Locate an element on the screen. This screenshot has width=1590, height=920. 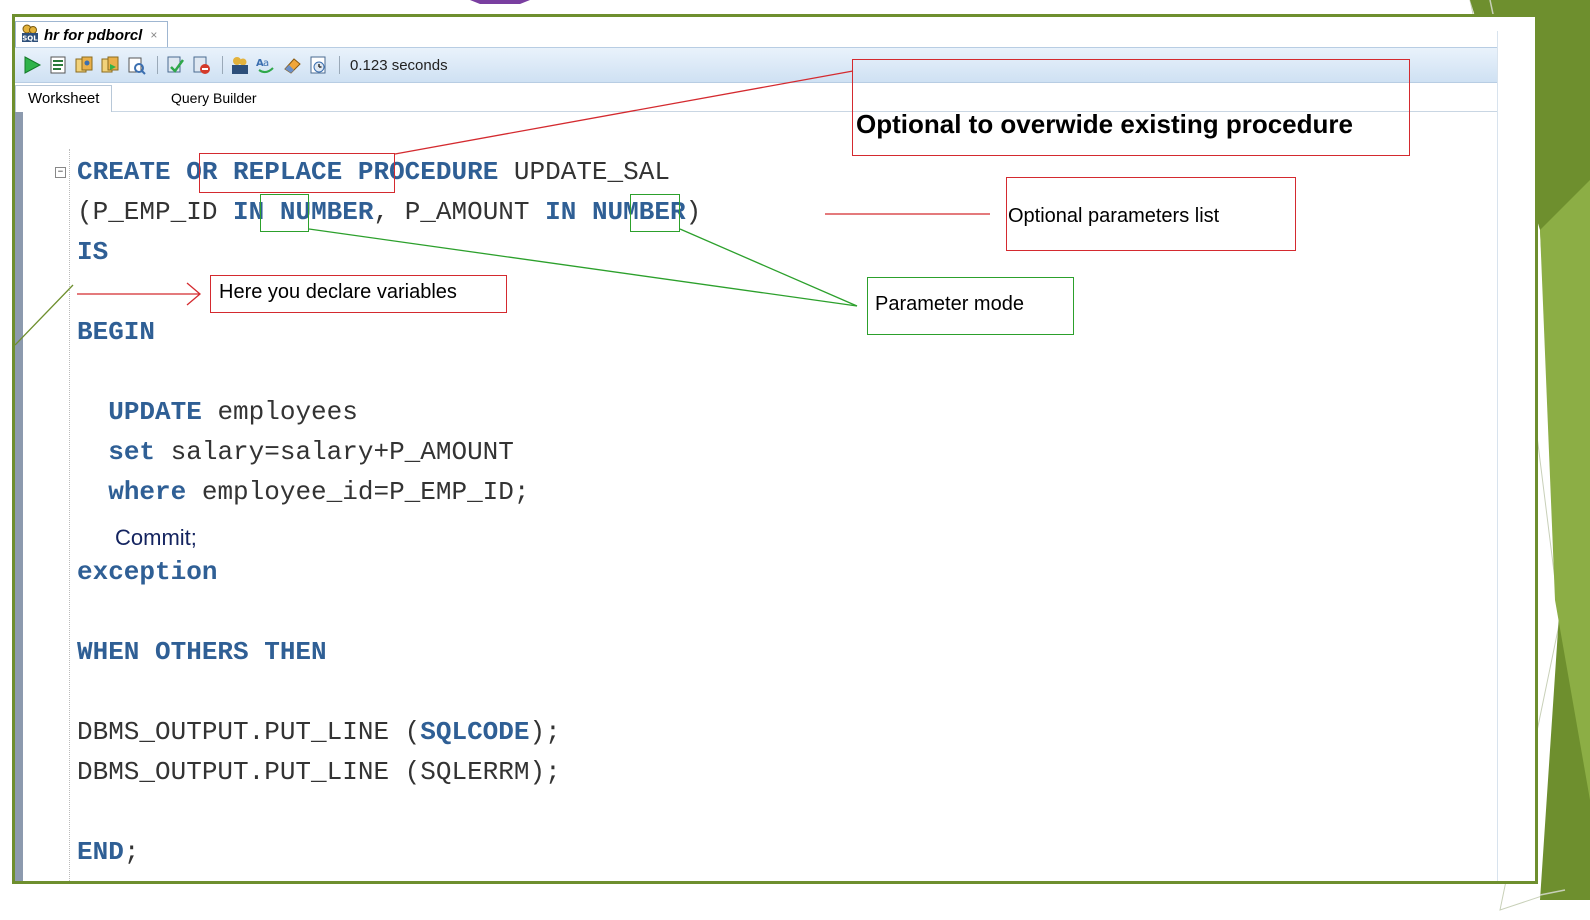
code-line-2: (P_EMP_ID IN NUMBER, P_AMOUNT IN NUMBER) is located at coordinates (389, 212).